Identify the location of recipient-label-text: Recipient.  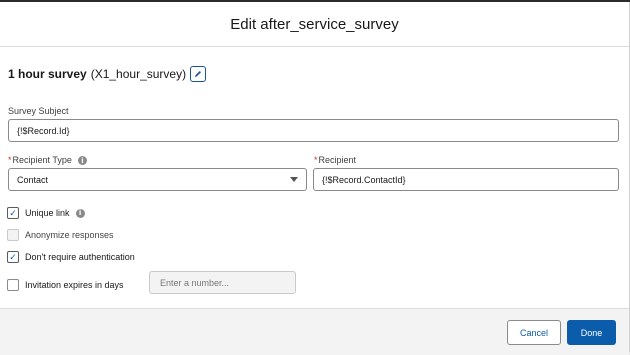
(337, 160).